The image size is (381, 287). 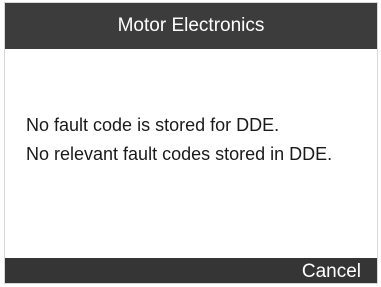 What do you see at coordinates (179, 154) in the screenshot?
I see `message-line-2: No relevant fault codes stored in DDE.` at bounding box center [179, 154].